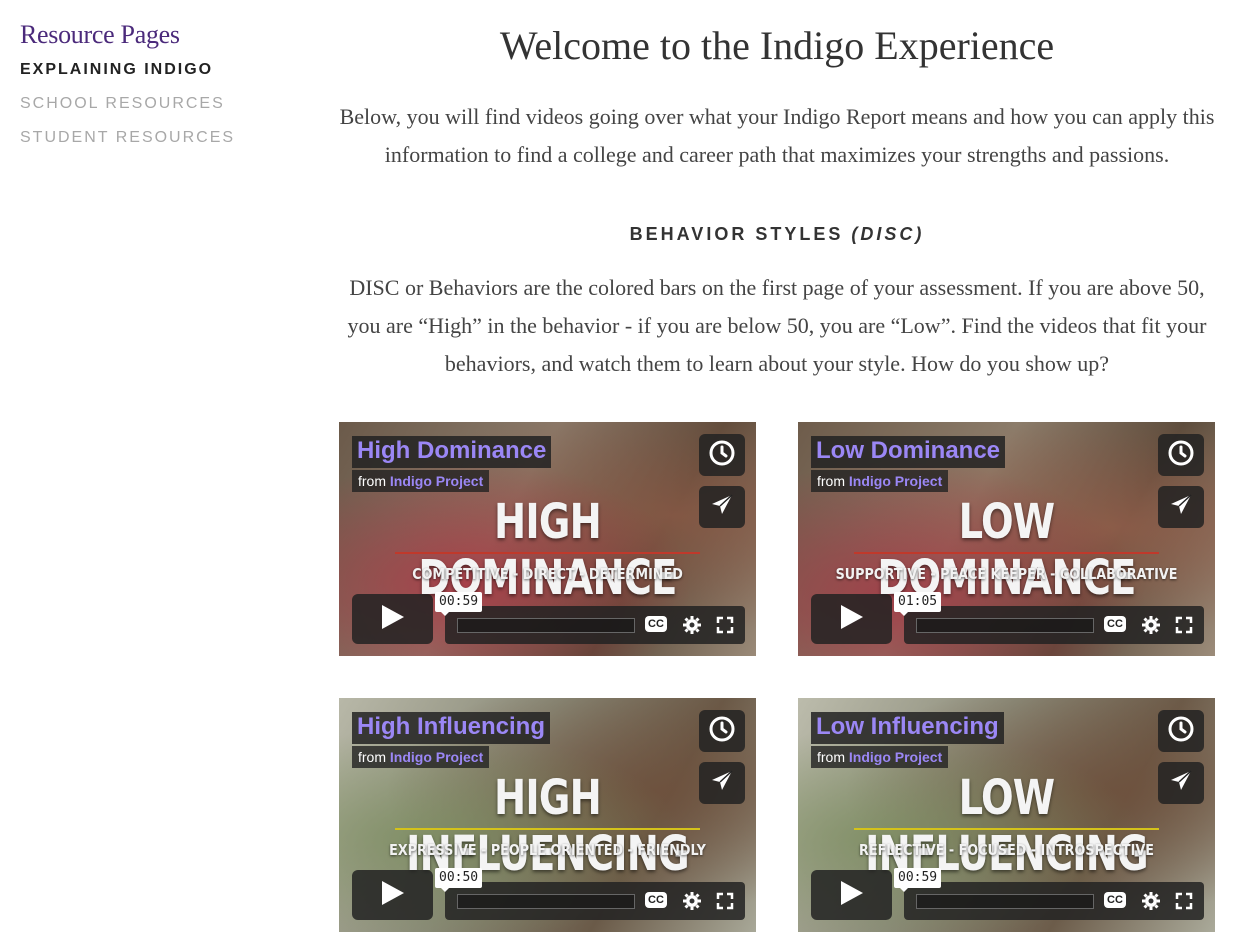  Describe the element at coordinates (459, 880) in the screenshot. I see `video-duration: 00:50` at that location.